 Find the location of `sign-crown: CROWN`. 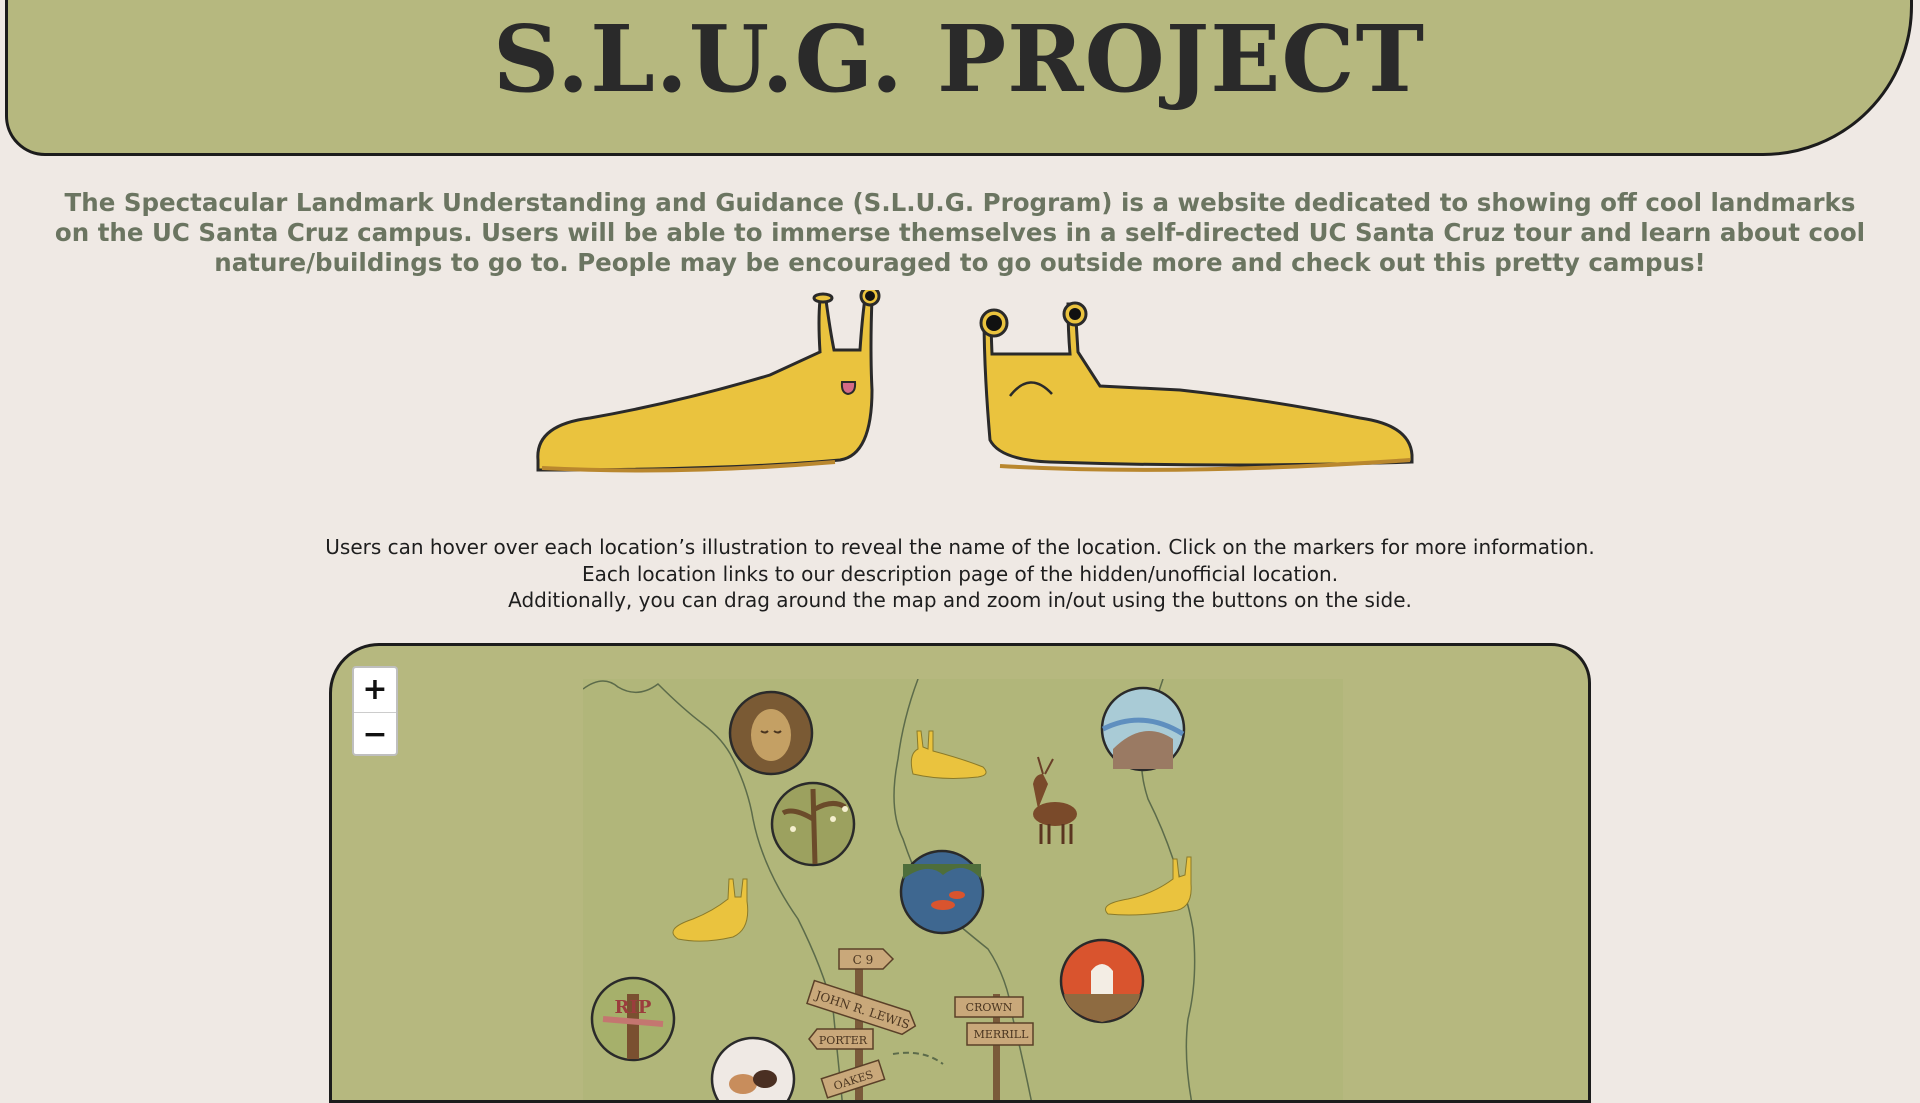

sign-crown: CROWN is located at coordinates (989, 1007).